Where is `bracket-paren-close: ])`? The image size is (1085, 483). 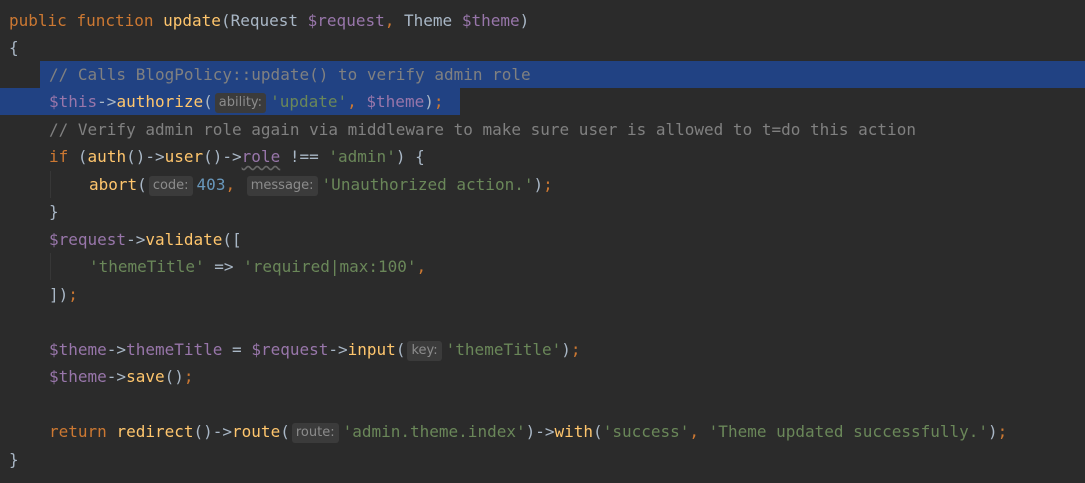 bracket-paren-close: ]) is located at coordinates (59, 294).